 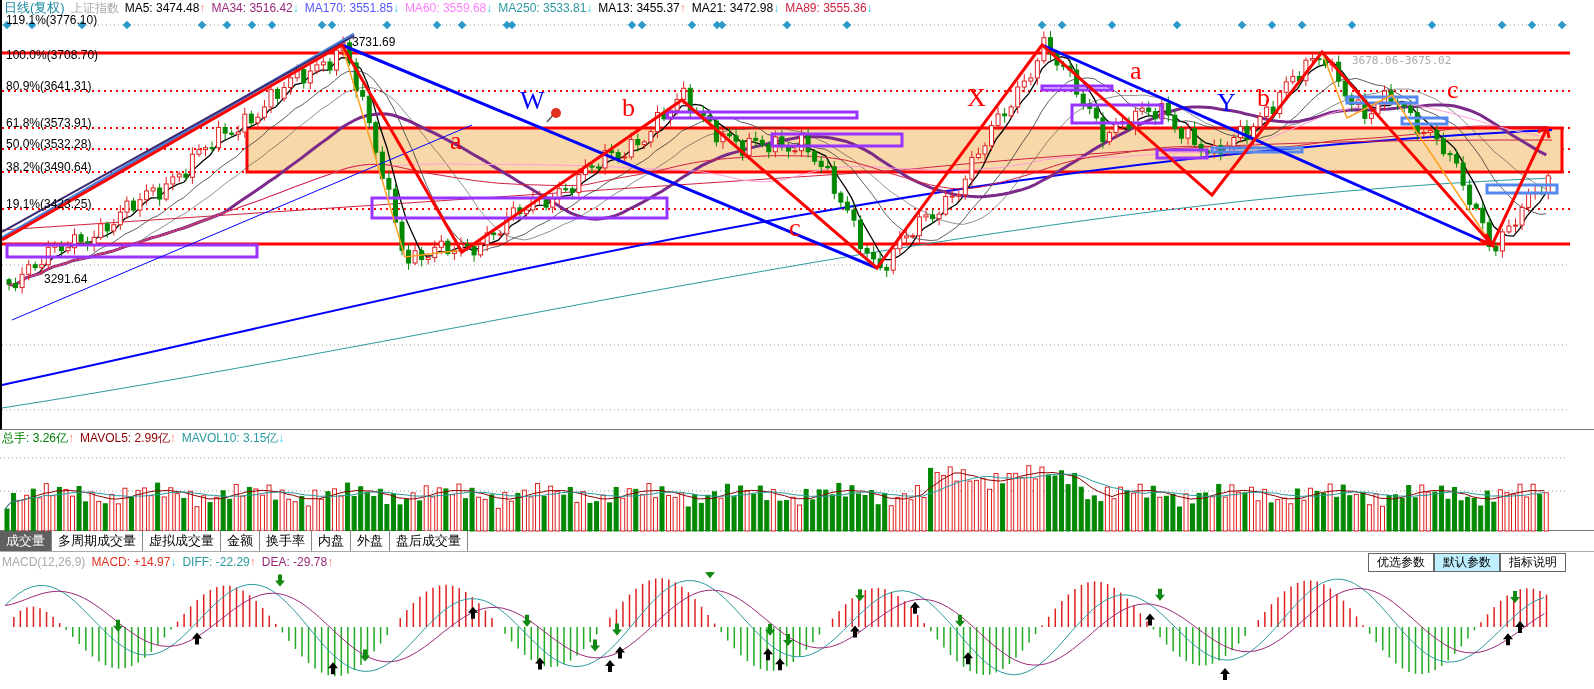 What do you see at coordinates (545, 8) in the screenshot?
I see `indicator-value: MA250: 3533.81↓` at bounding box center [545, 8].